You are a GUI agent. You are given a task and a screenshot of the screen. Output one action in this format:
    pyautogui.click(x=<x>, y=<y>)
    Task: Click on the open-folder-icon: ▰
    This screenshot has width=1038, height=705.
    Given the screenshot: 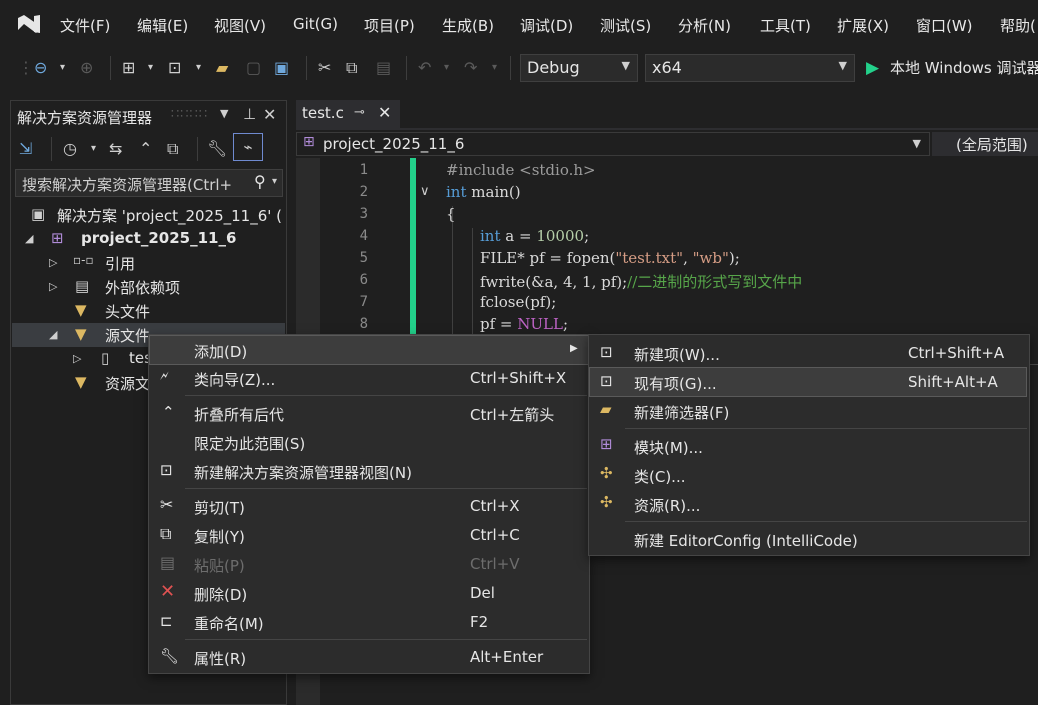 What is the action you would take?
    pyautogui.click(x=222, y=68)
    